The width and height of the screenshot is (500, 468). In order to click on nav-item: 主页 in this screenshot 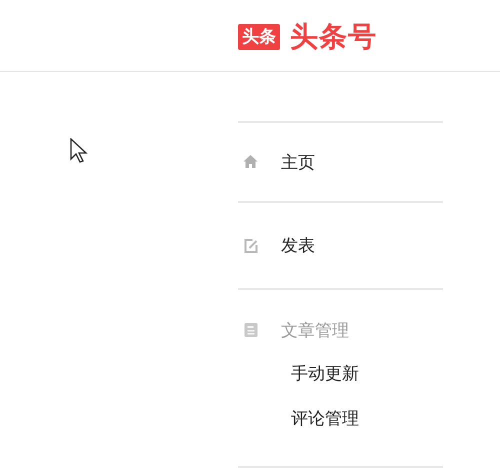, I will do `click(298, 162)`.